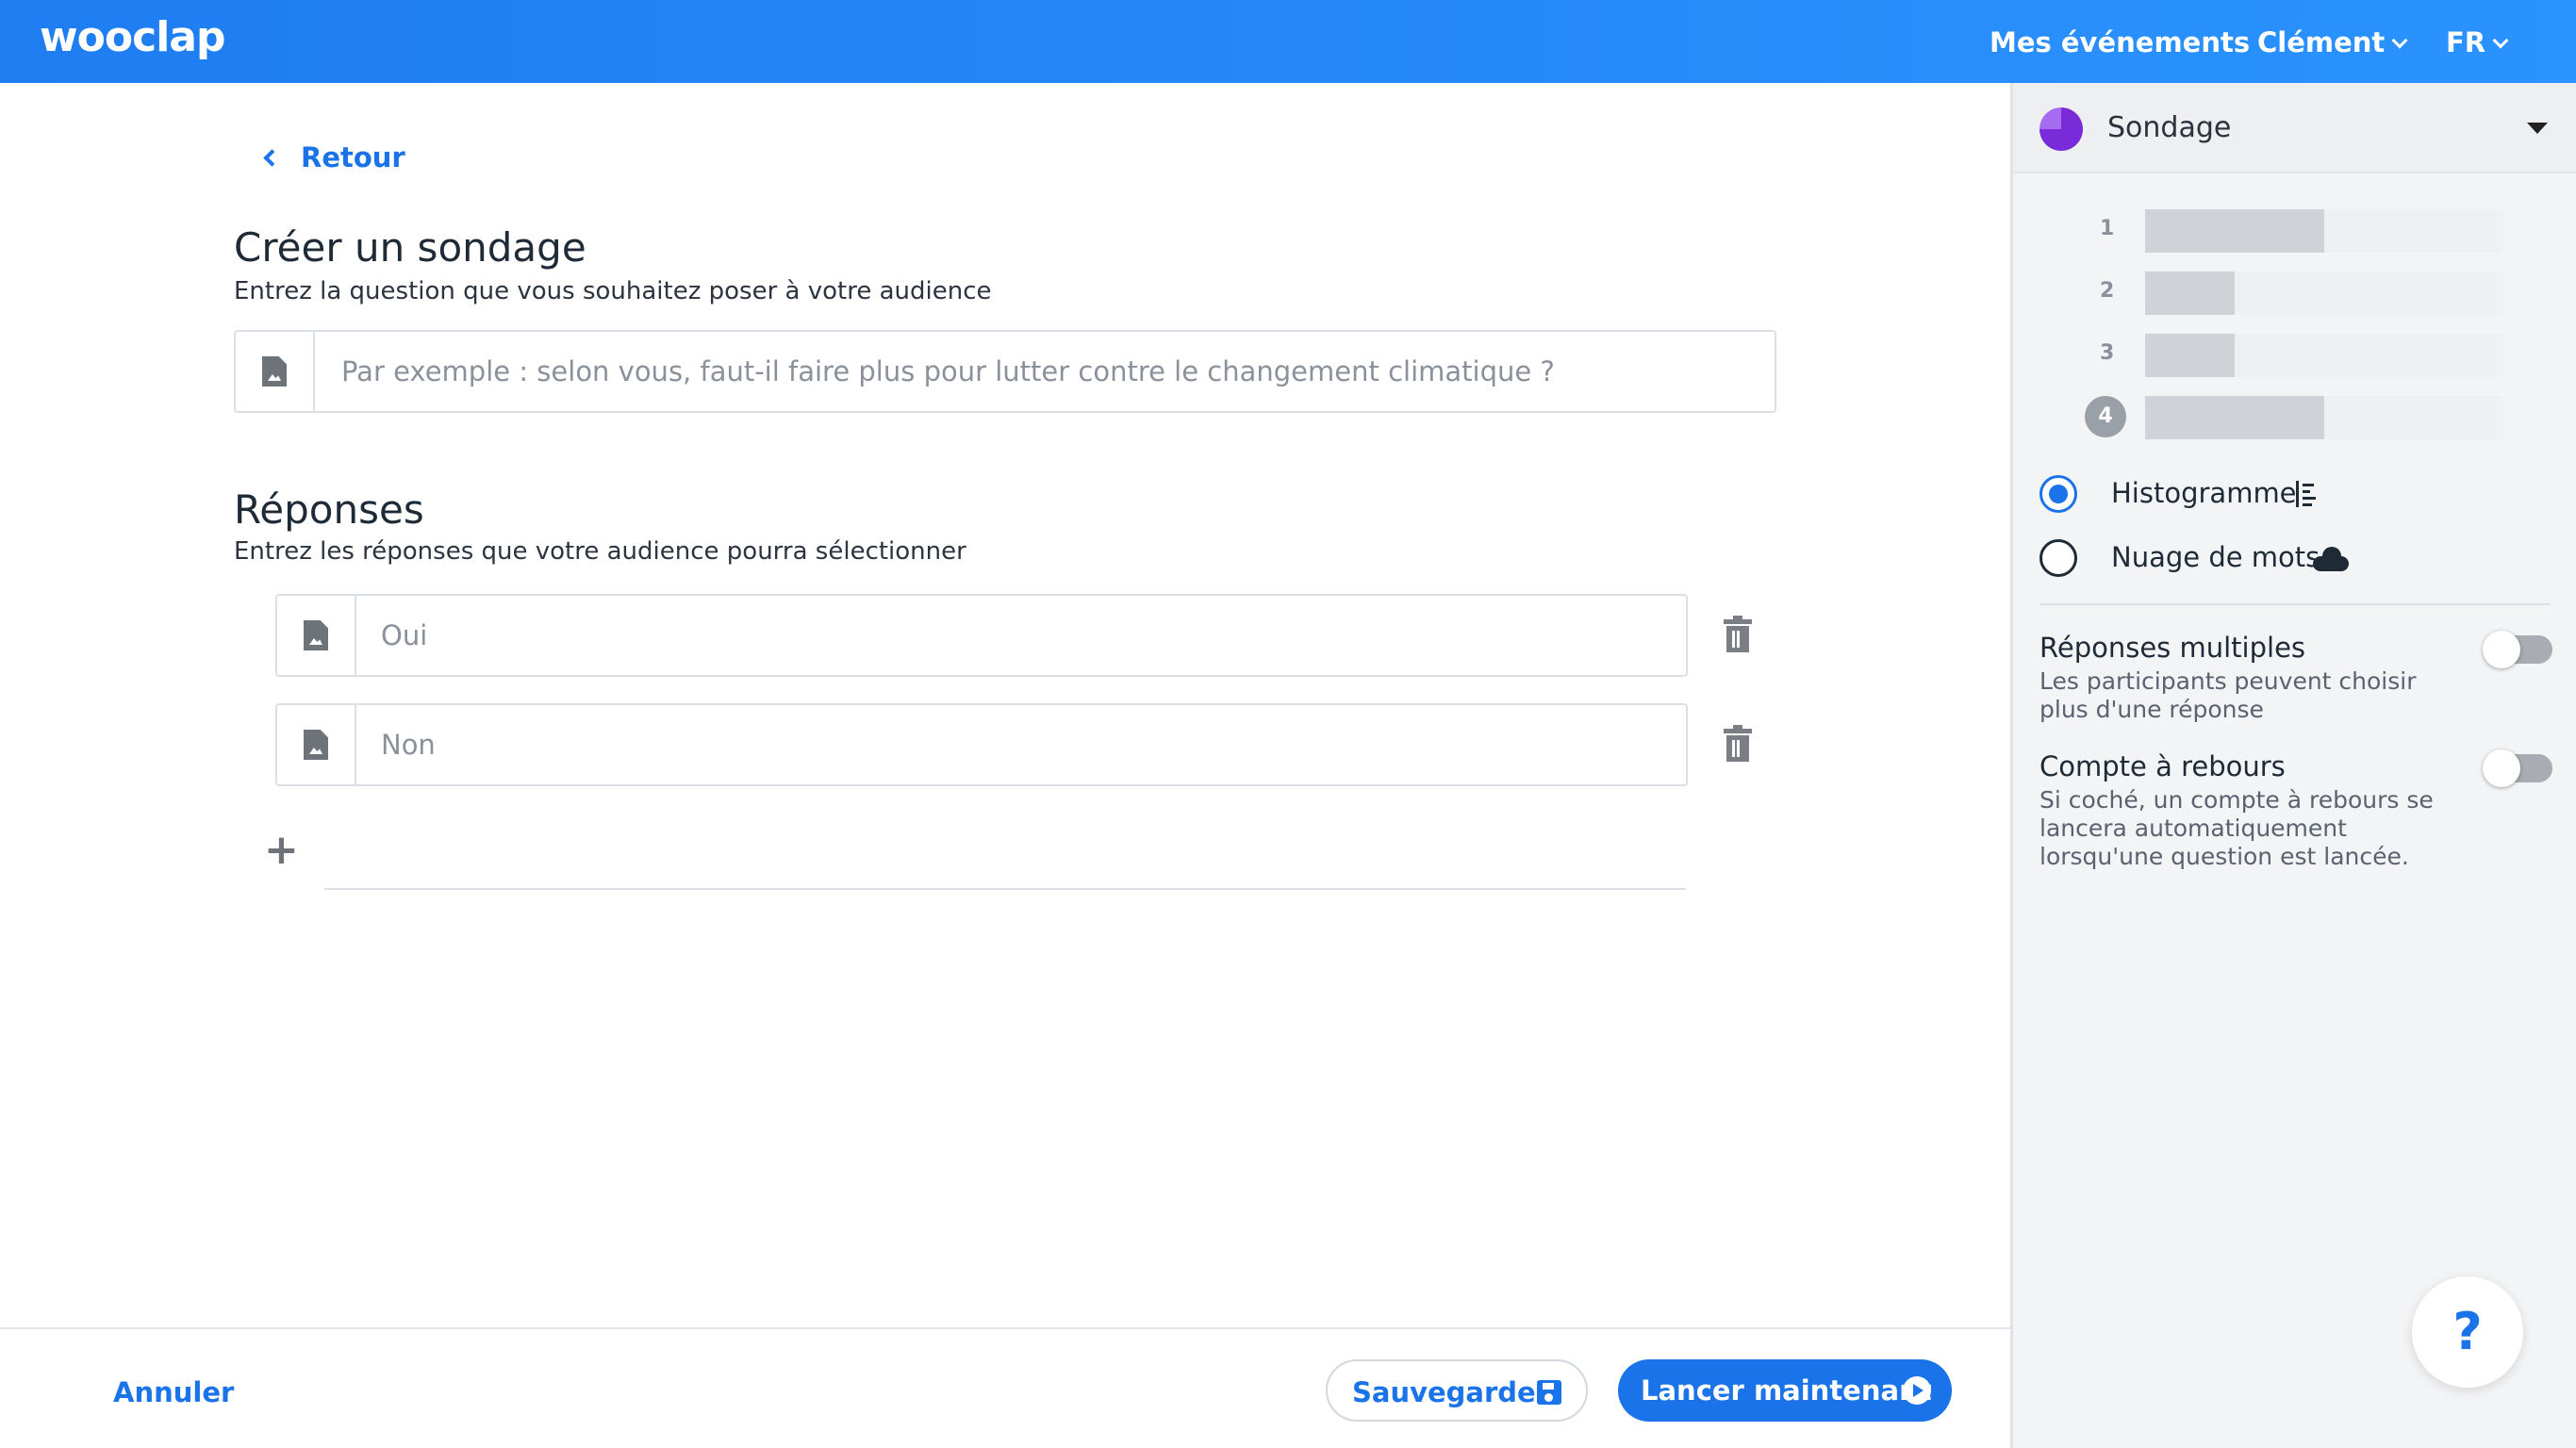 Image resolution: width=2576 pixels, height=1448 pixels. I want to click on answer-placeholder: Oui, so click(404, 635).